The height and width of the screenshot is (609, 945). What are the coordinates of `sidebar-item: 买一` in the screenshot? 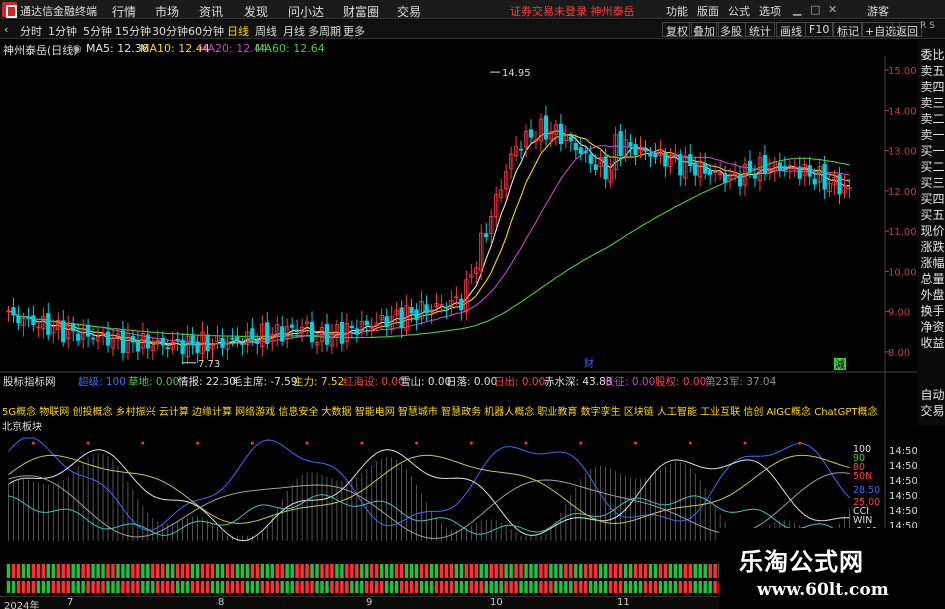 It's located at (932, 151).